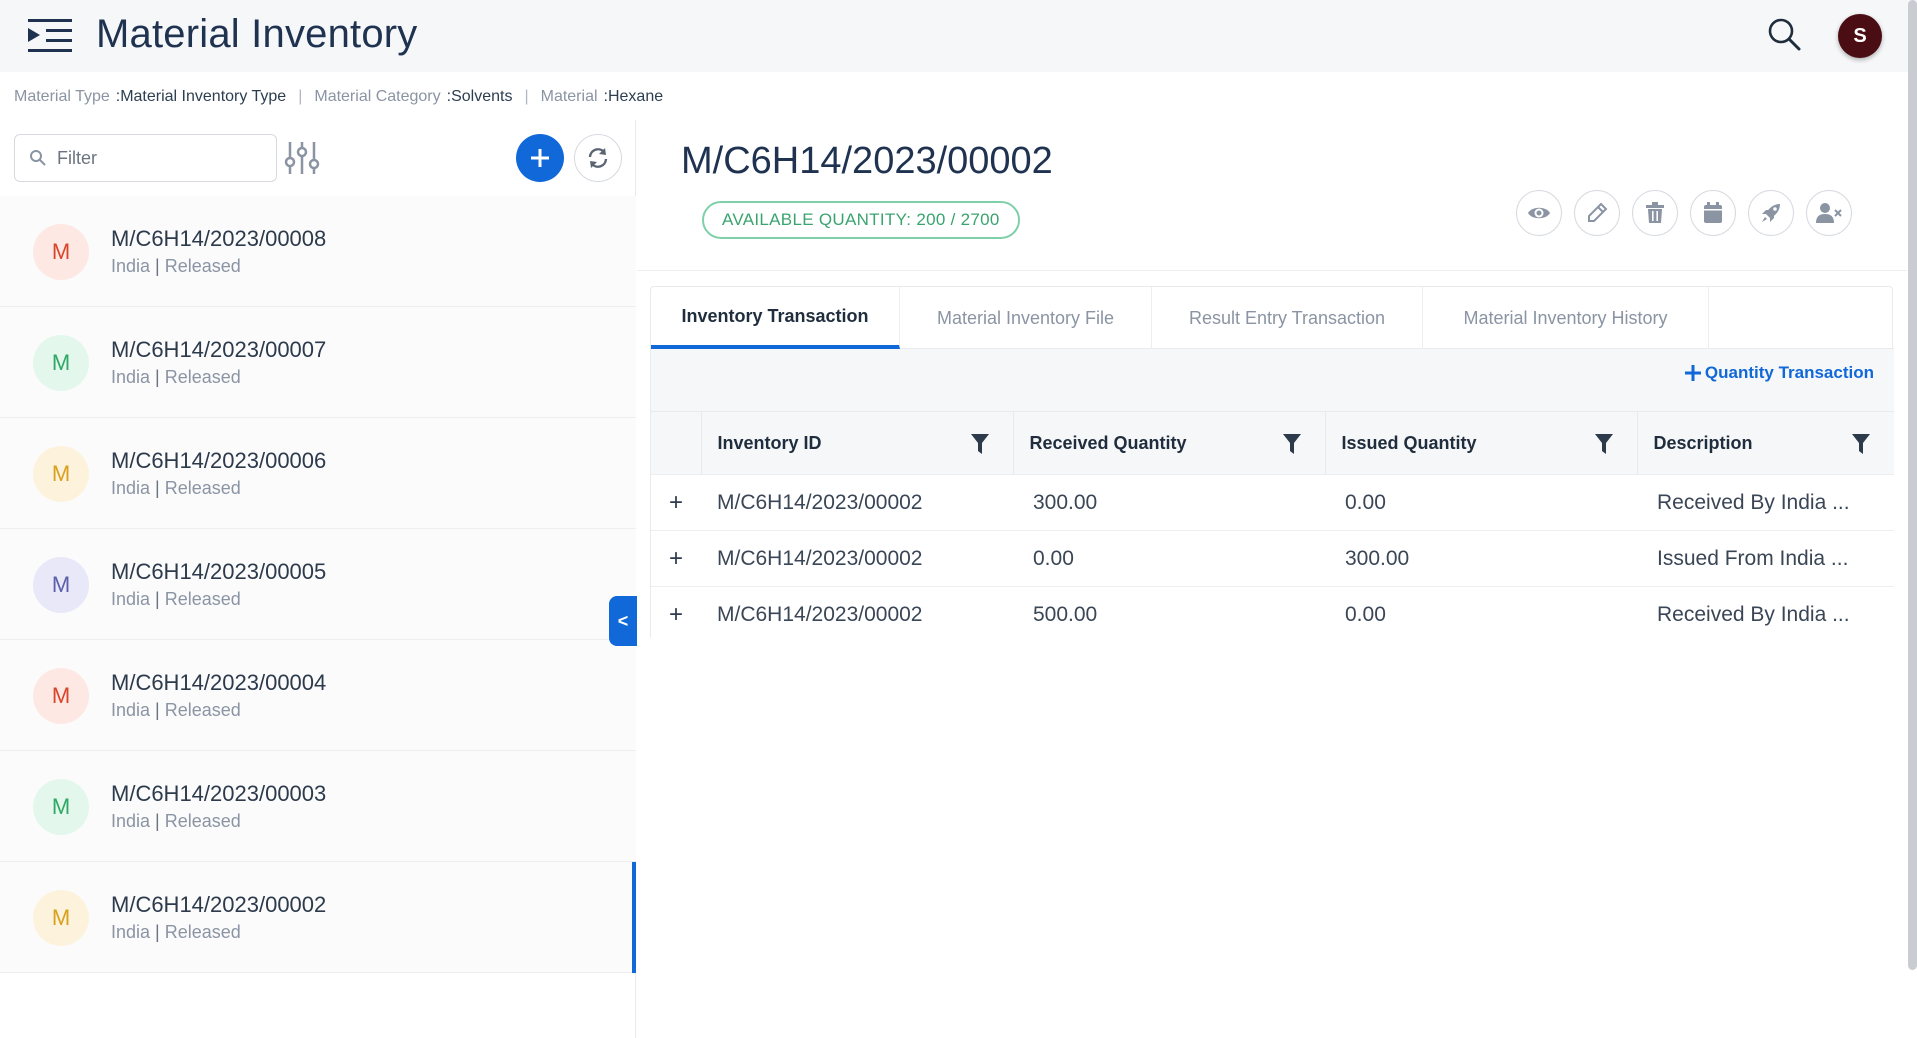 The height and width of the screenshot is (1038, 1917). Describe the element at coordinates (257, 34) in the screenshot. I see `app-title: Material Inventory` at that location.